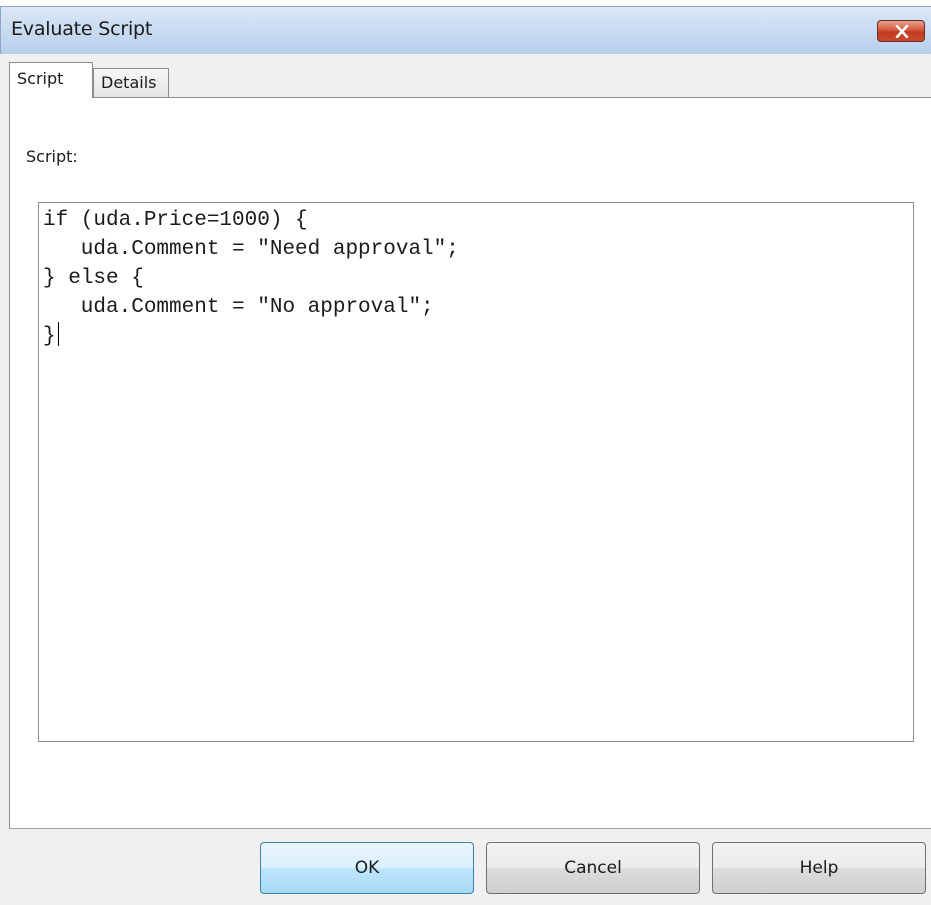  Describe the element at coordinates (49, 336) in the screenshot. I see `code-line-text: }` at that location.